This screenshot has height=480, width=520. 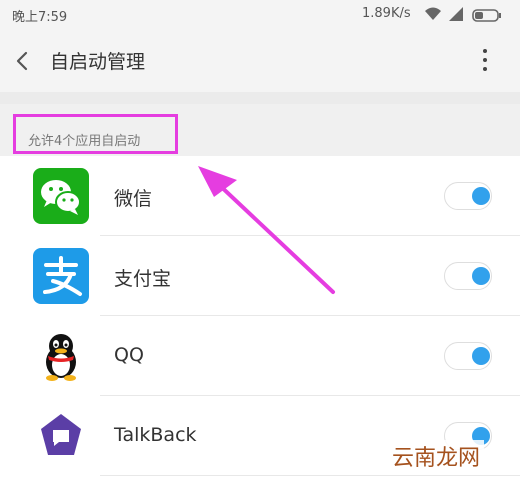 What do you see at coordinates (468, 356) in the screenshot?
I see `qq-autostart-toggle` at bounding box center [468, 356].